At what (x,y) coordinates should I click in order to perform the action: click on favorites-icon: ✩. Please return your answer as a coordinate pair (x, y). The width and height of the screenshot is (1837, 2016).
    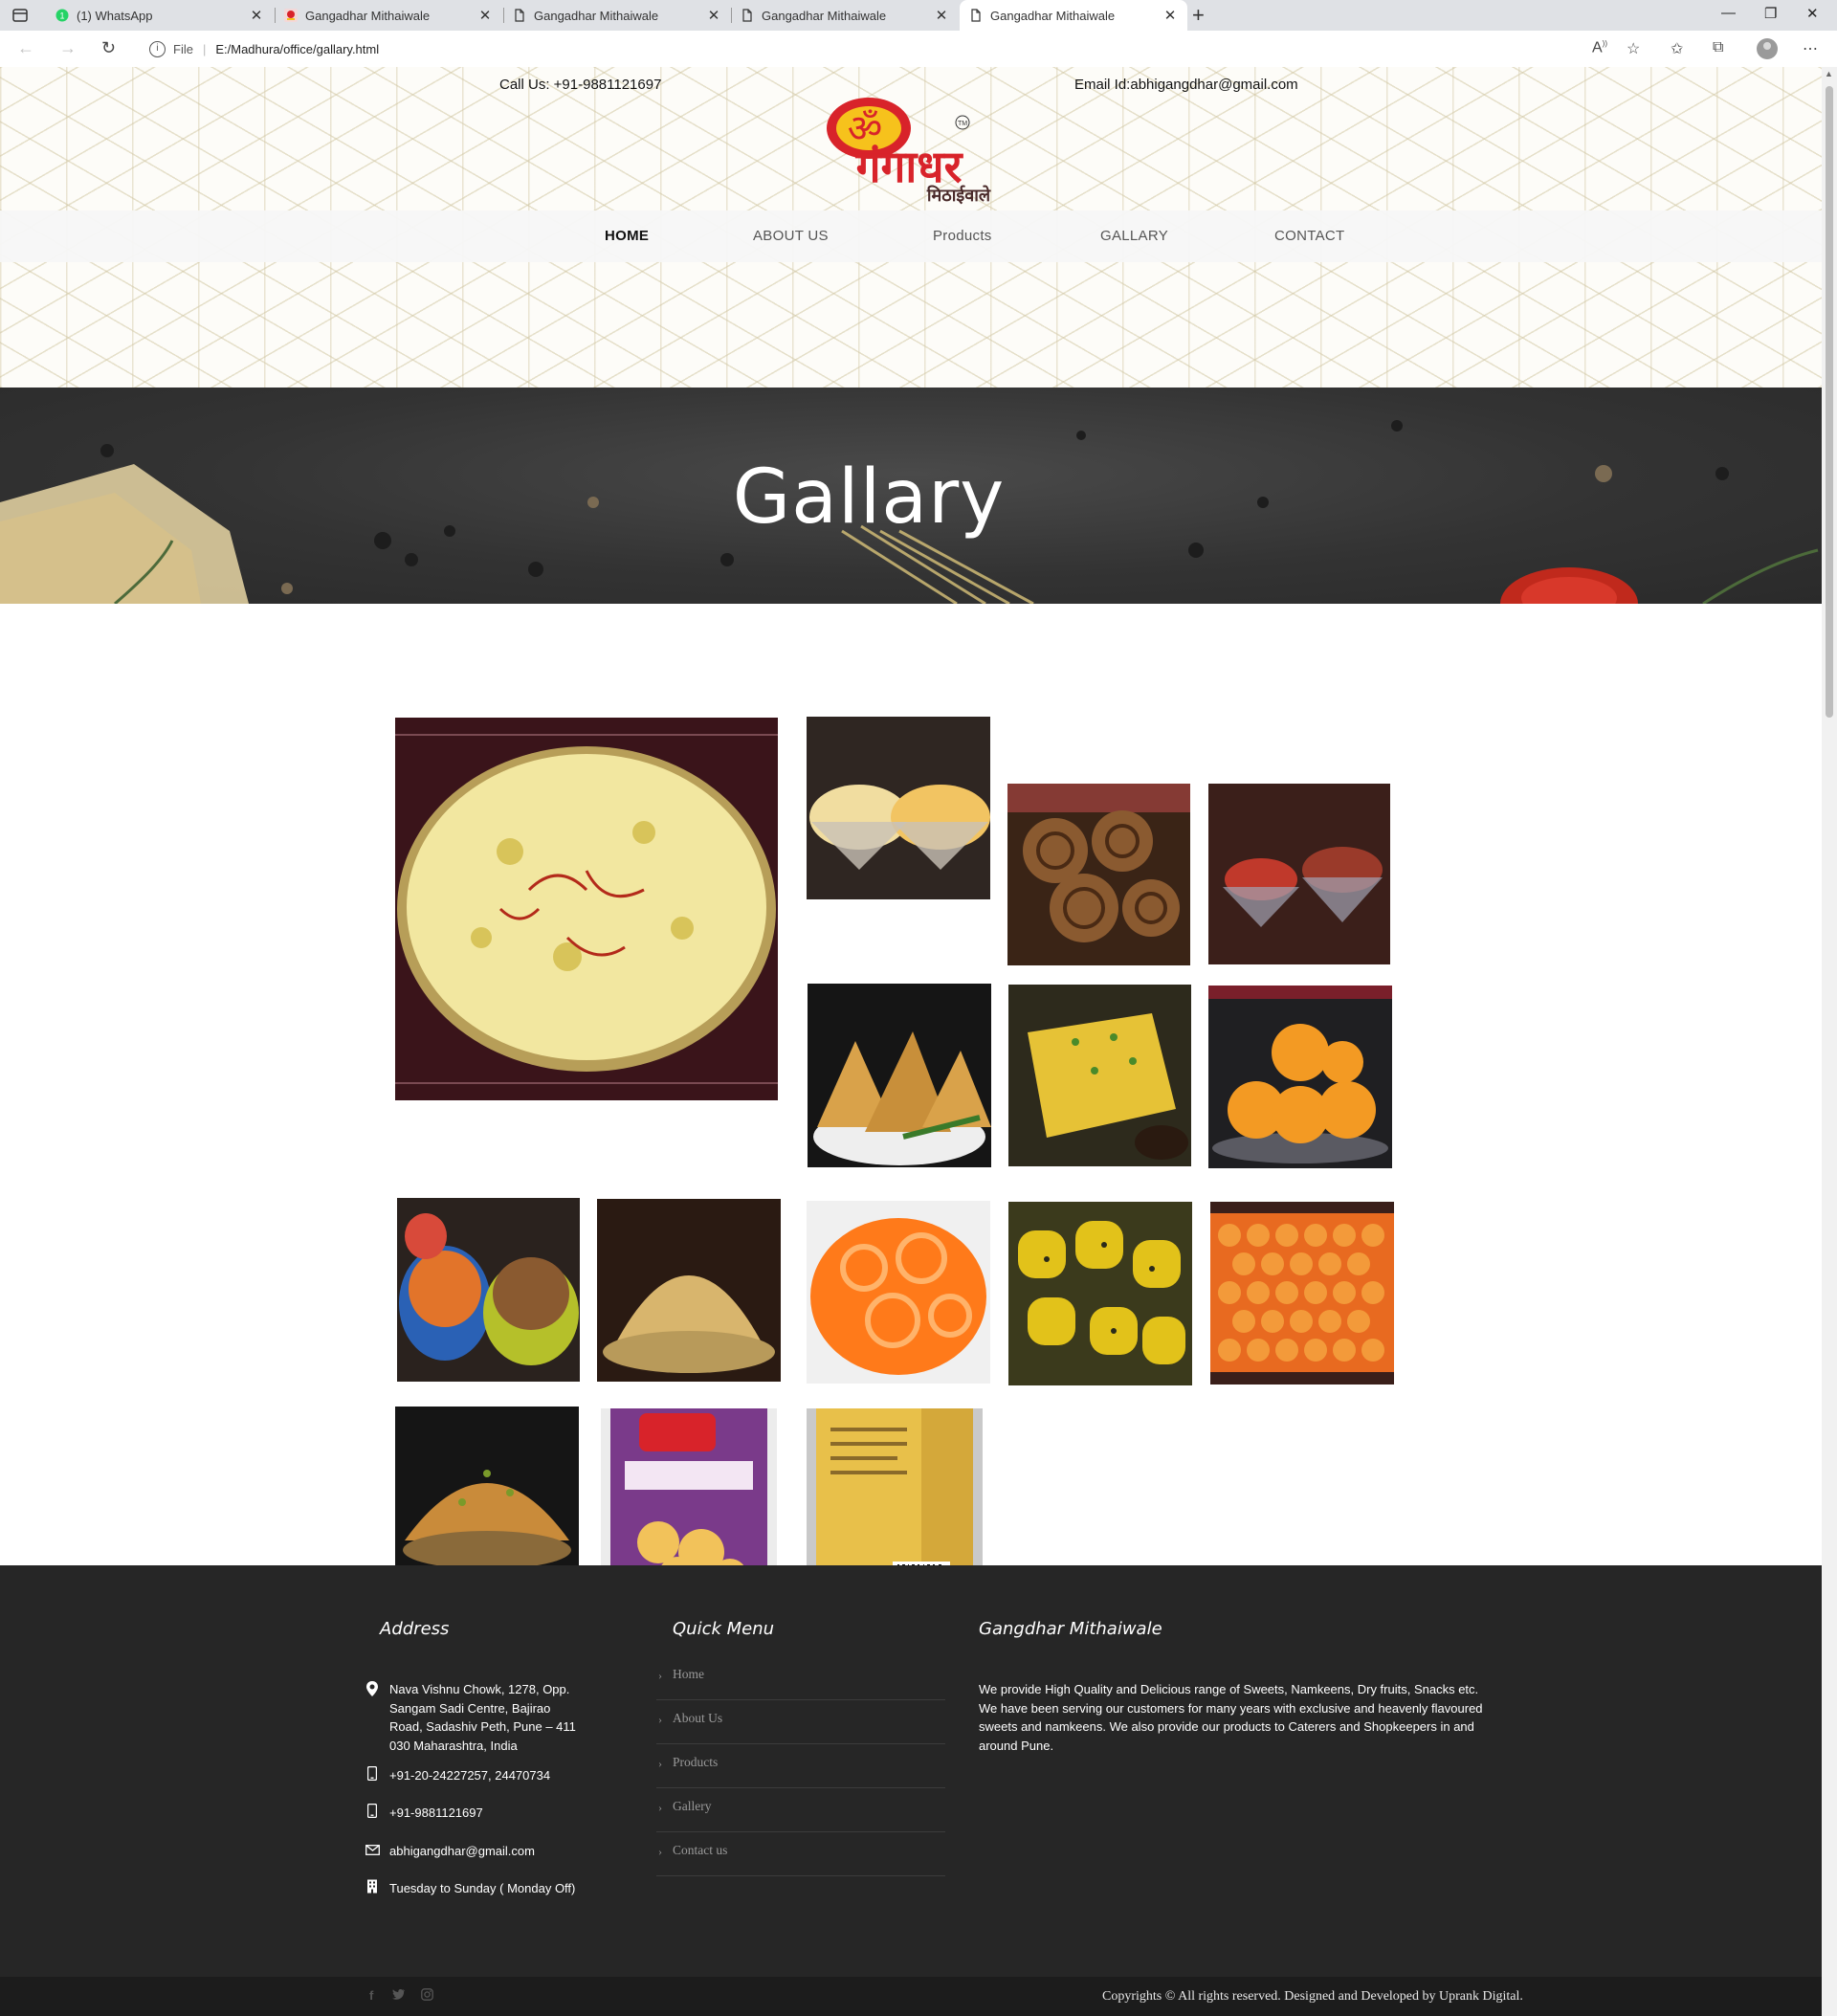
    Looking at the image, I should click on (1677, 48).